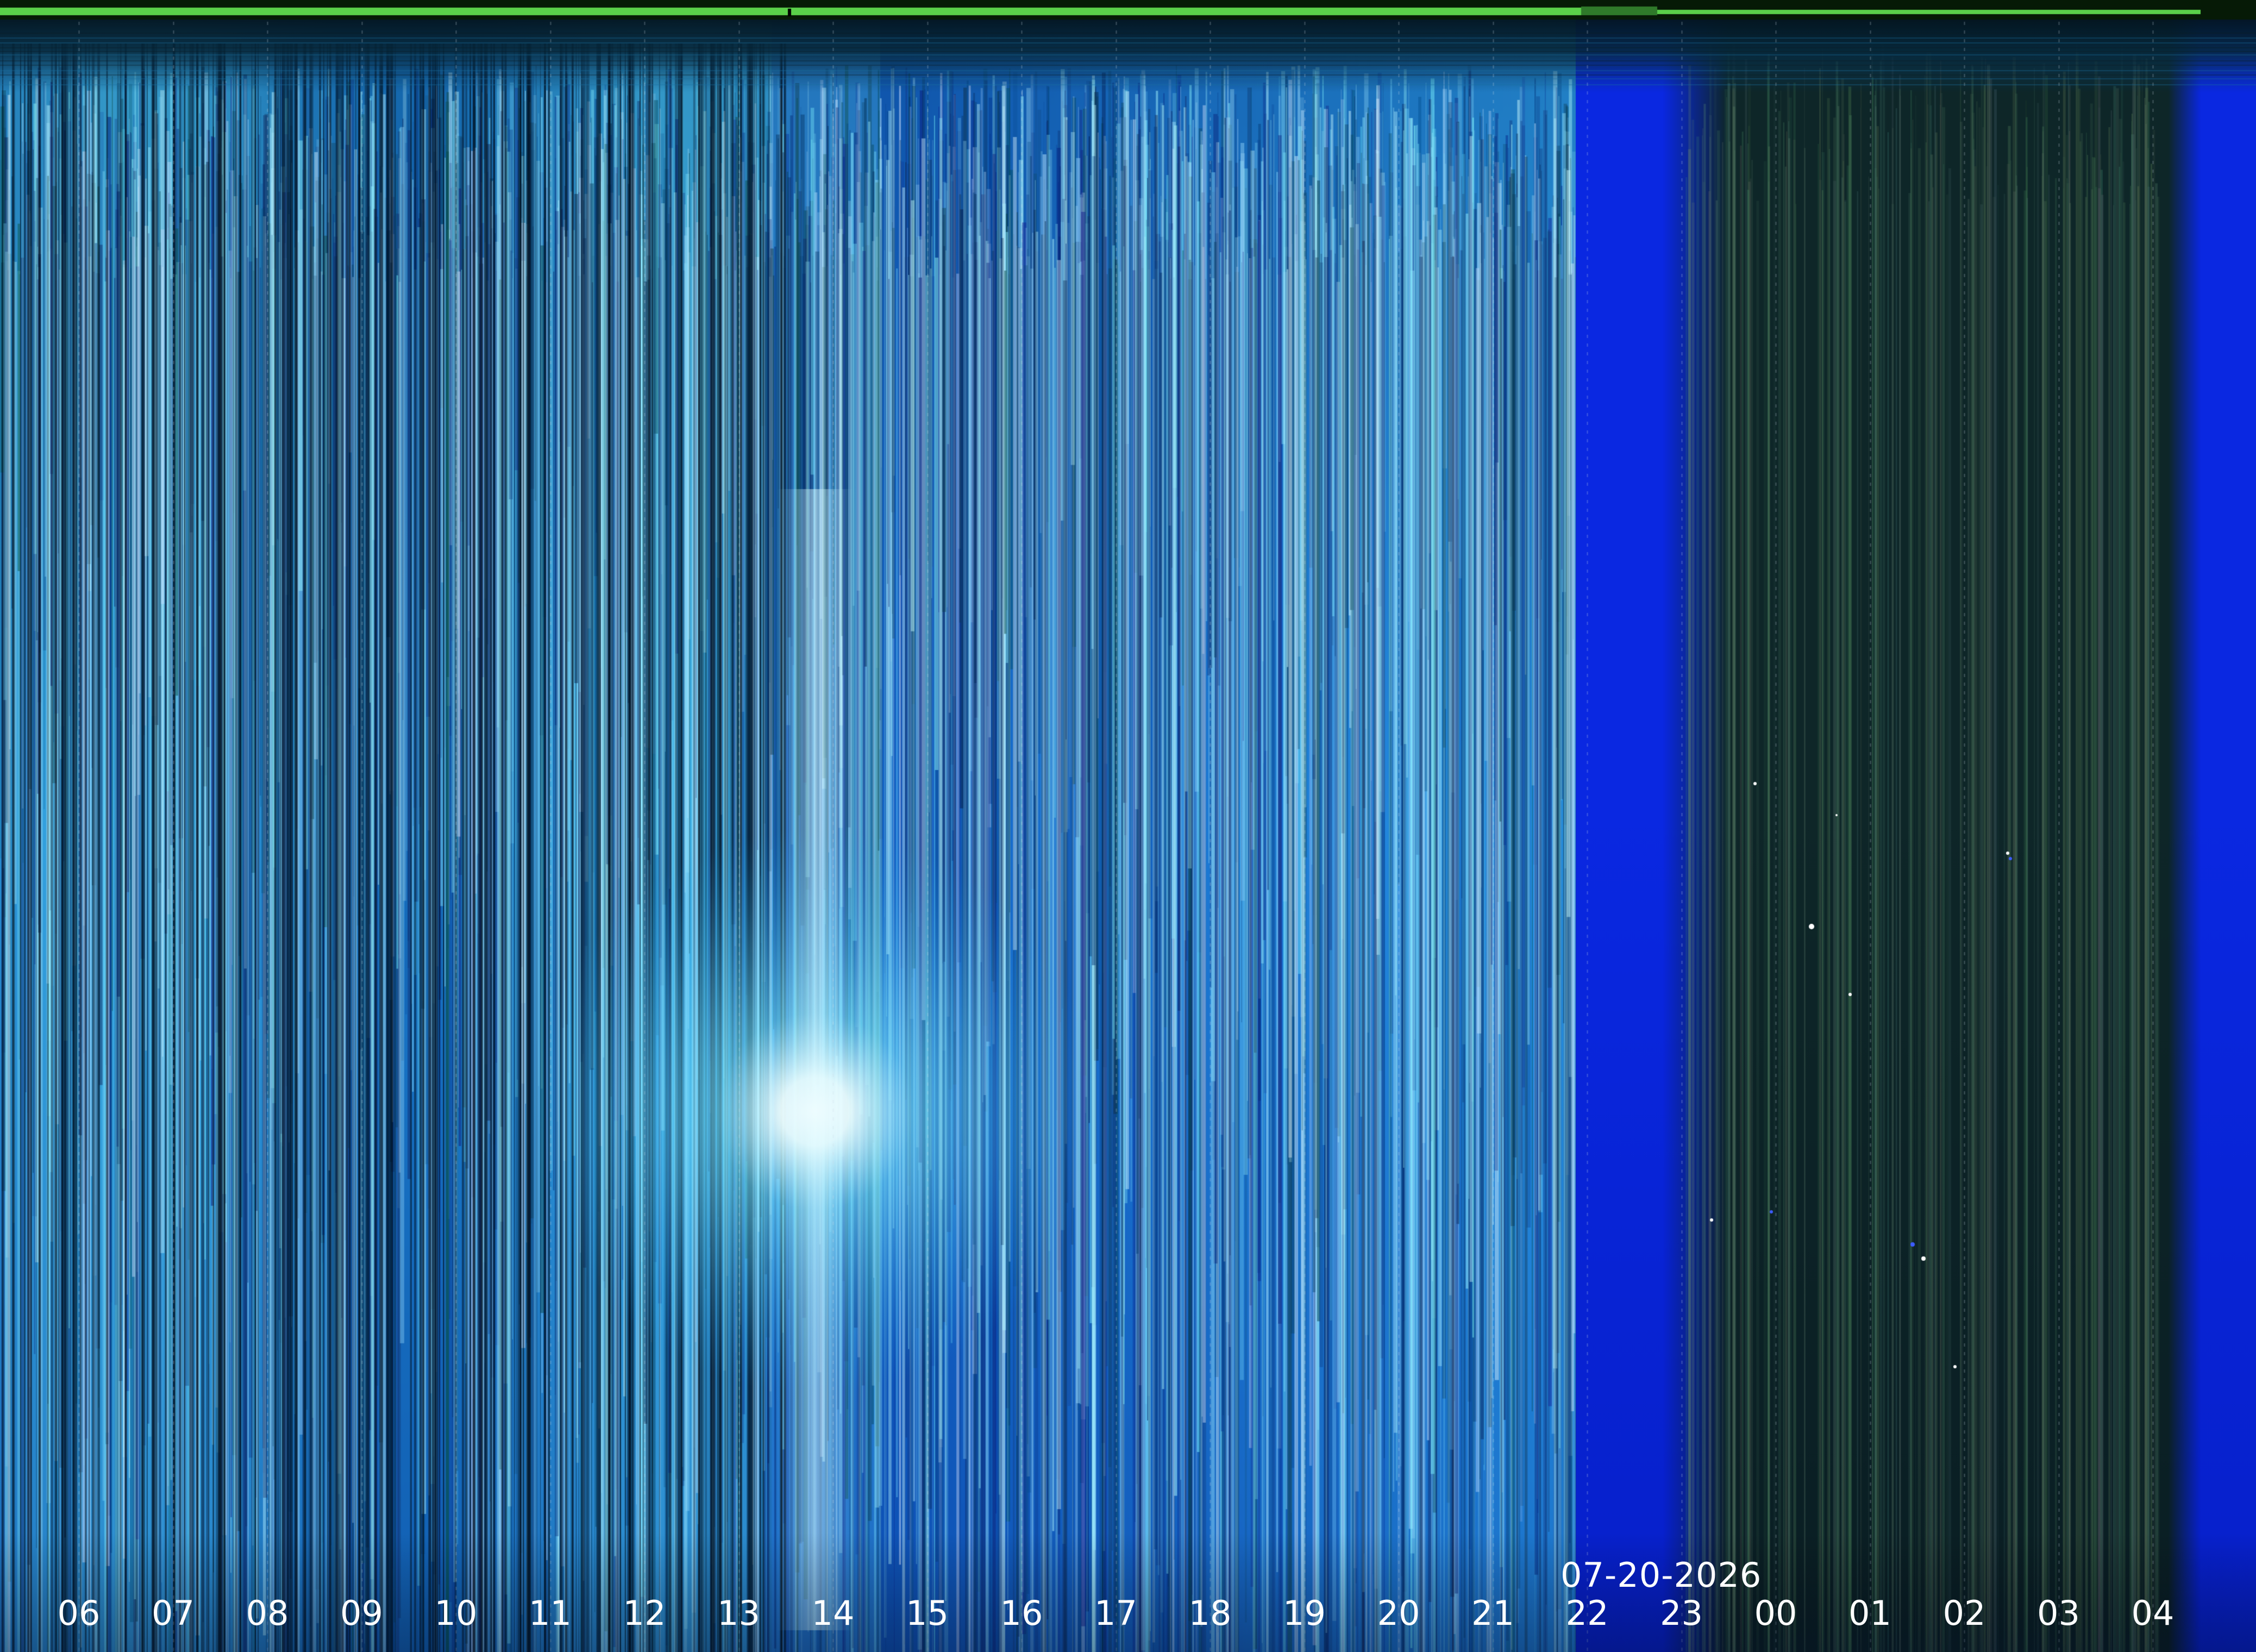 The width and height of the screenshot is (2256, 1652). What do you see at coordinates (1869, 1613) in the screenshot?
I see `hour-label: 01` at bounding box center [1869, 1613].